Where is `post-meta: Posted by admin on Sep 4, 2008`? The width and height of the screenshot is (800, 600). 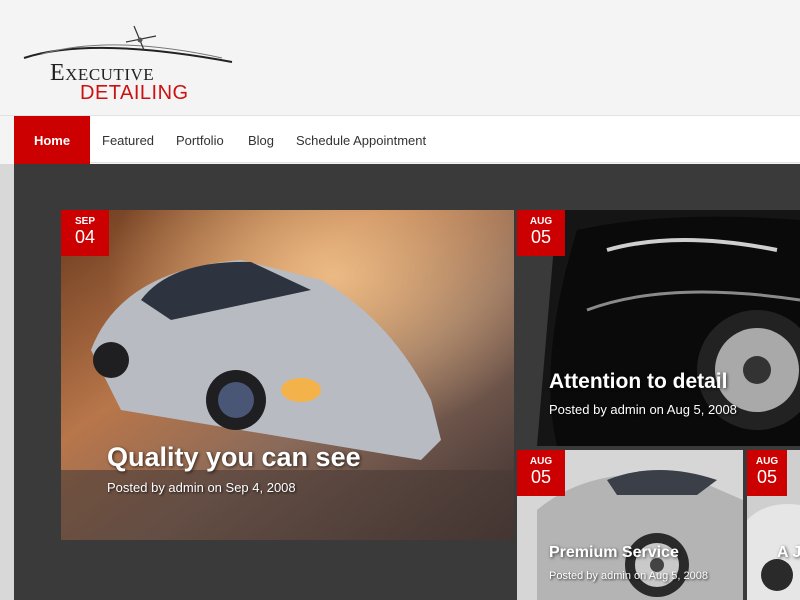 post-meta: Posted by admin on Sep 4, 2008 is located at coordinates (201, 487).